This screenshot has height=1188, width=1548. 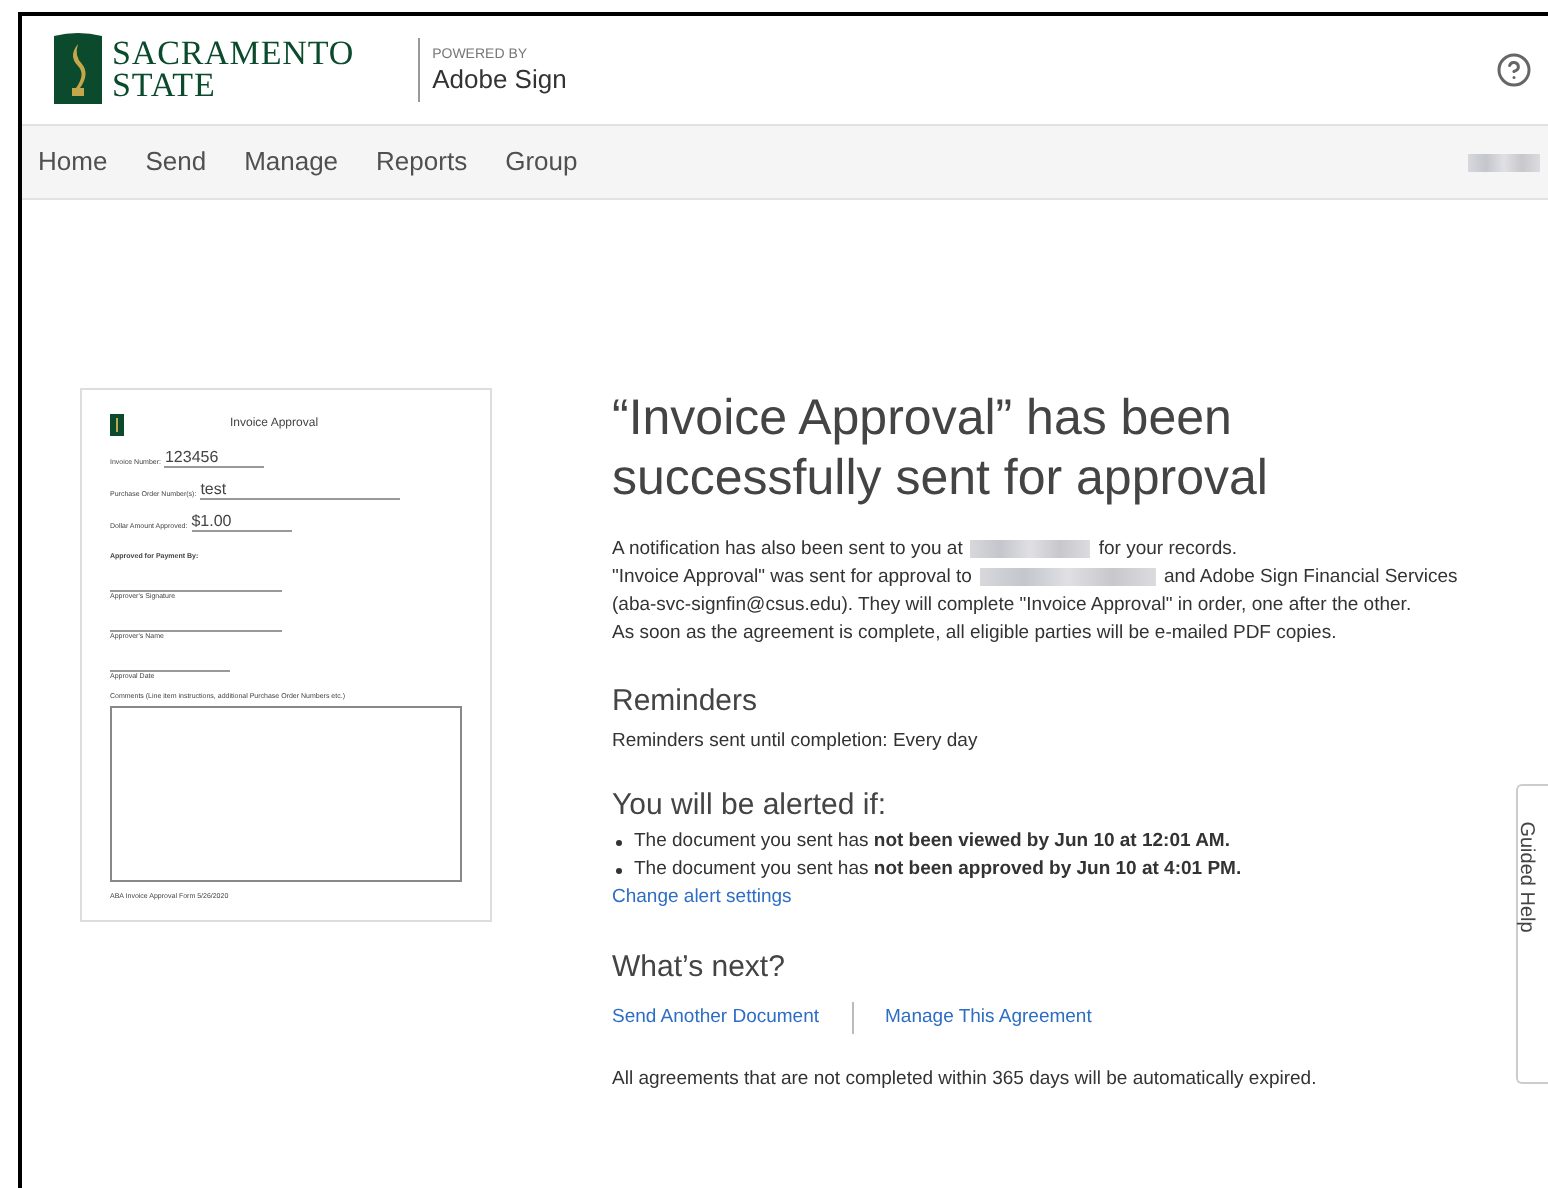 What do you see at coordinates (422, 162) in the screenshot?
I see `nav-link: Reports` at bounding box center [422, 162].